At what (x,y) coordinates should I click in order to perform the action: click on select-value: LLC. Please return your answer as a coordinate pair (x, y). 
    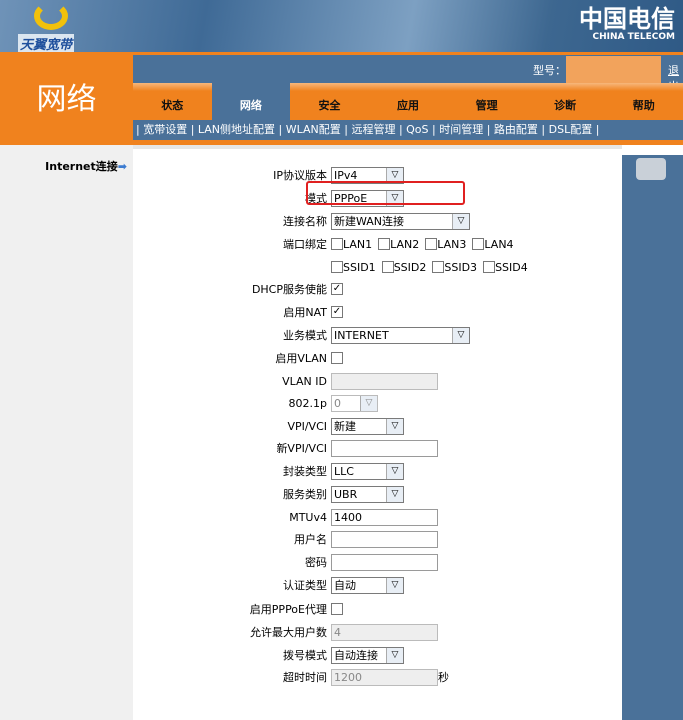
    Looking at the image, I should click on (344, 471).